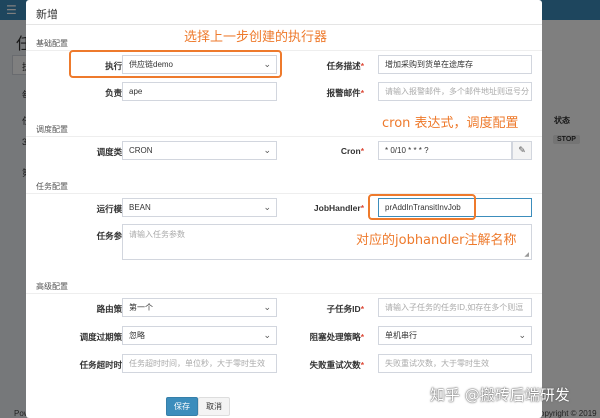 The image size is (600, 418). I want to click on modal-title: 新增, so click(47, 15).